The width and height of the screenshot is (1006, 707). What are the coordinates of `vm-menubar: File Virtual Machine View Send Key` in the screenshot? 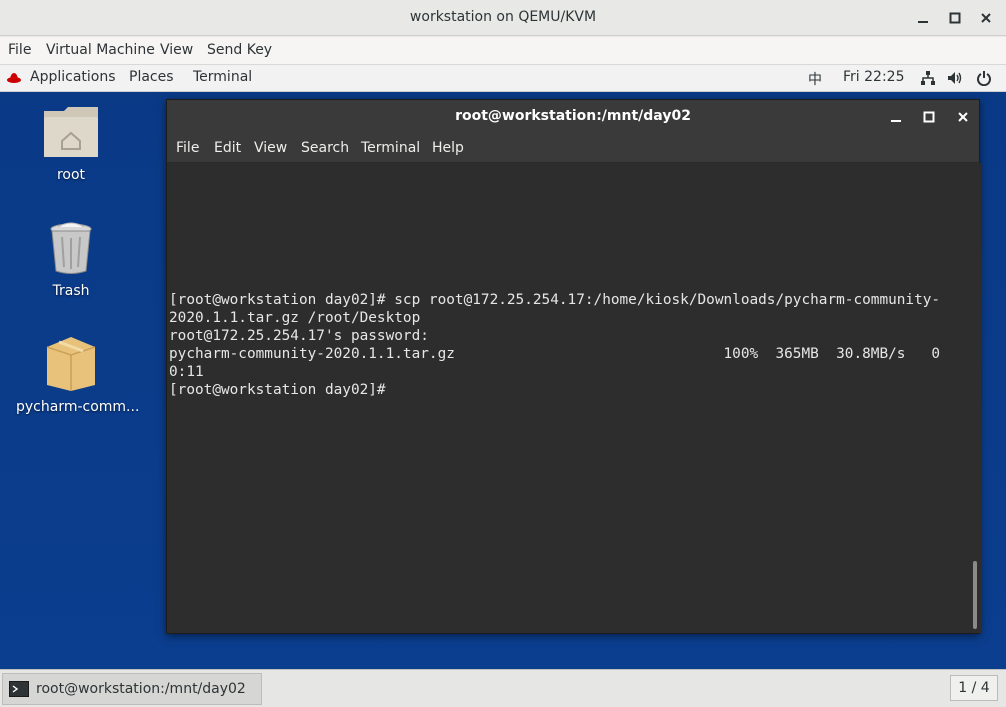 It's located at (503, 51).